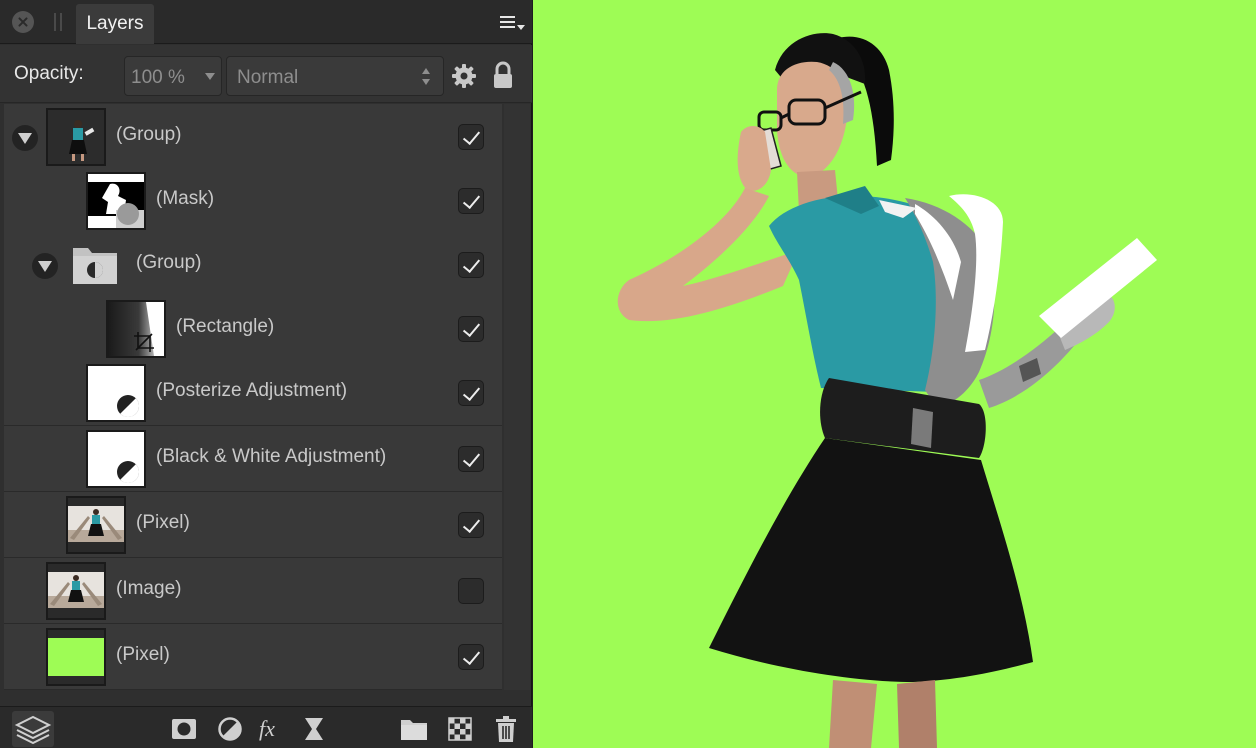 The image size is (1256, 748). Describe the element at coordinates (23, 22) in the screenshot. I see `close-icon` at that location.